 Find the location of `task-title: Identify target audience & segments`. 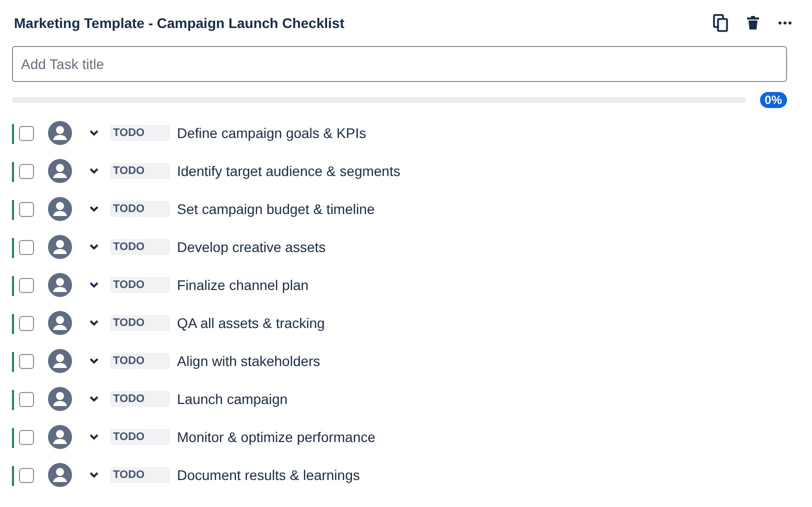

task-title: Identify target audience & segments is located at coordinates (288, 171).